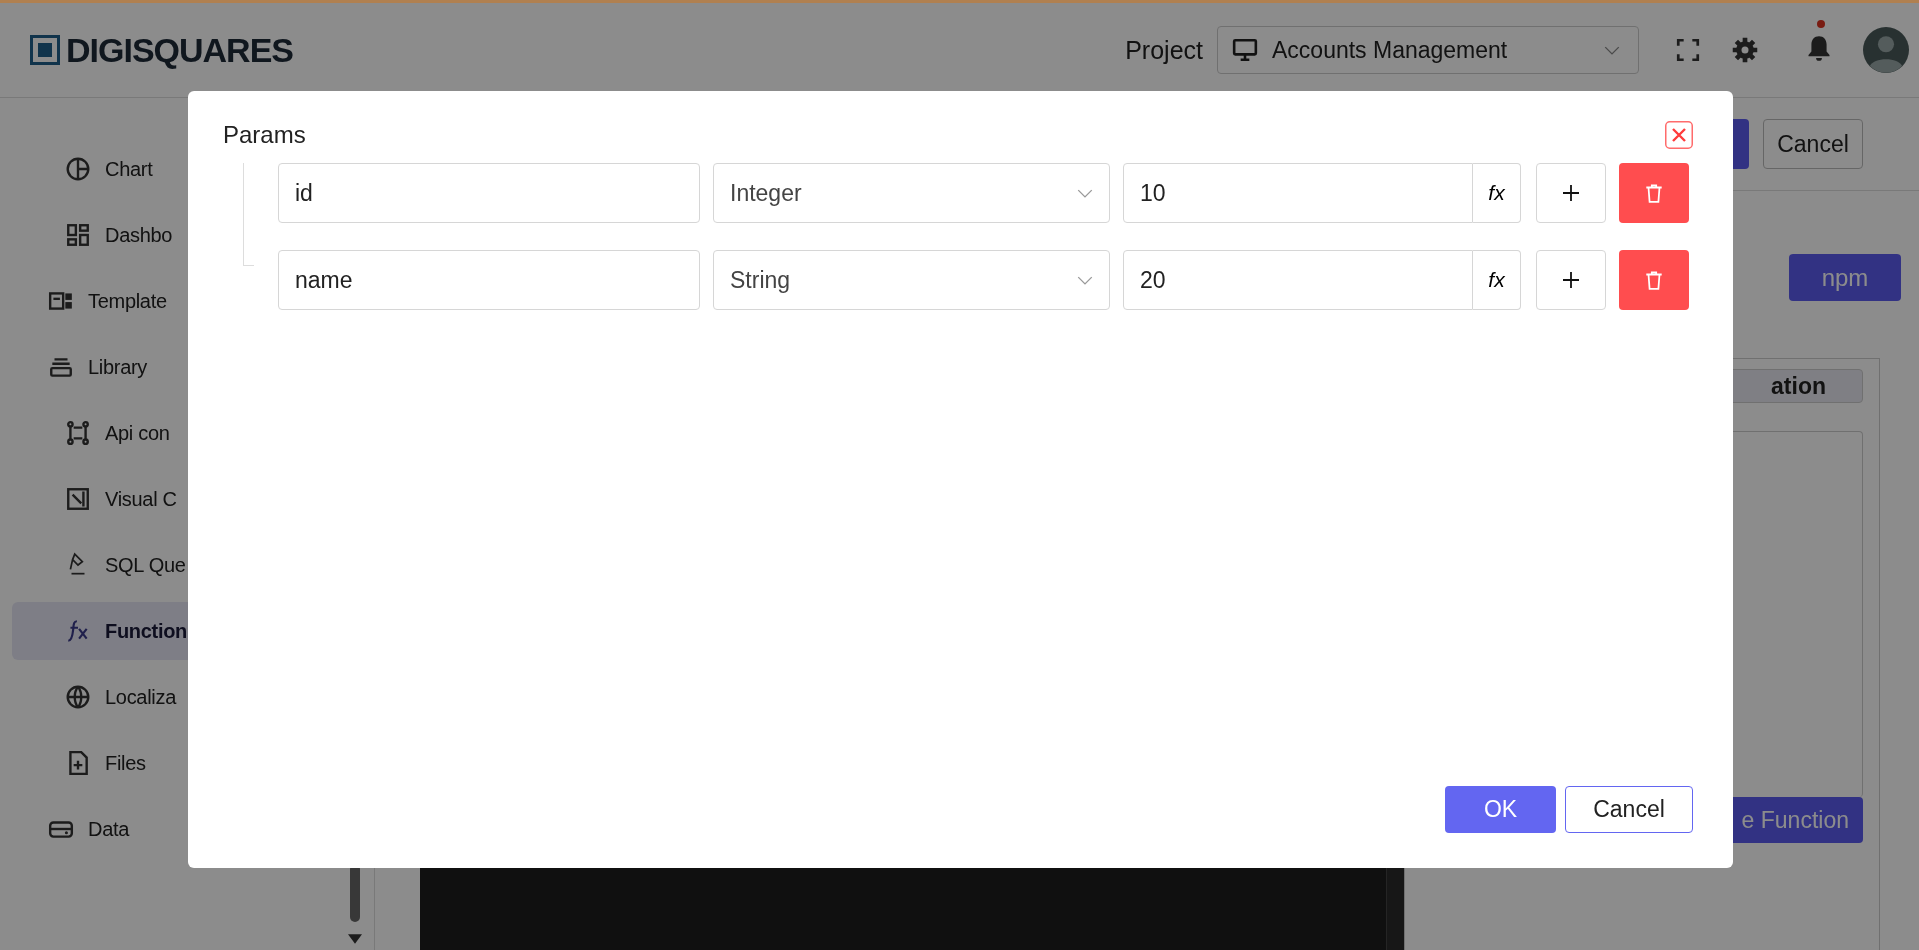 This screenshot has height=950, width=1919. I want to click on logo-text: DIGISQUARES, so click(180, 50).